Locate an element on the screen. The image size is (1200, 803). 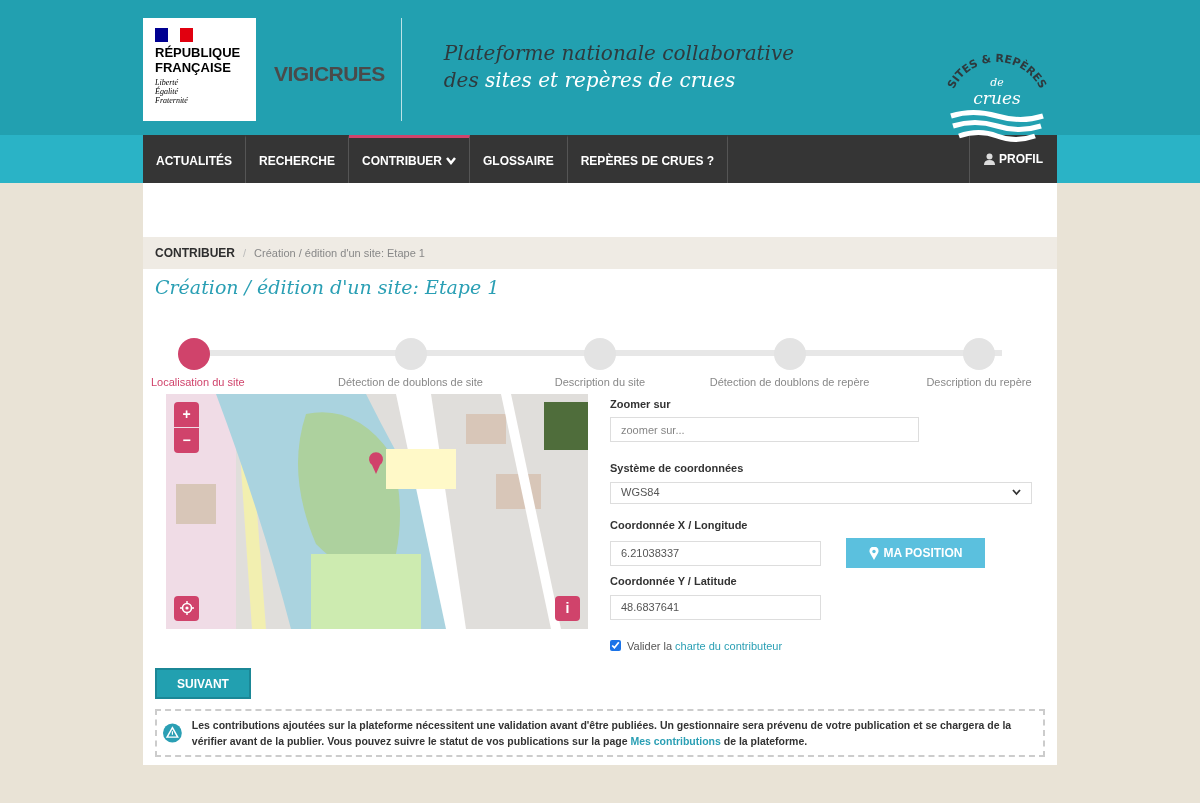
chevron-down-icon is located at coordinates (1016, 492).